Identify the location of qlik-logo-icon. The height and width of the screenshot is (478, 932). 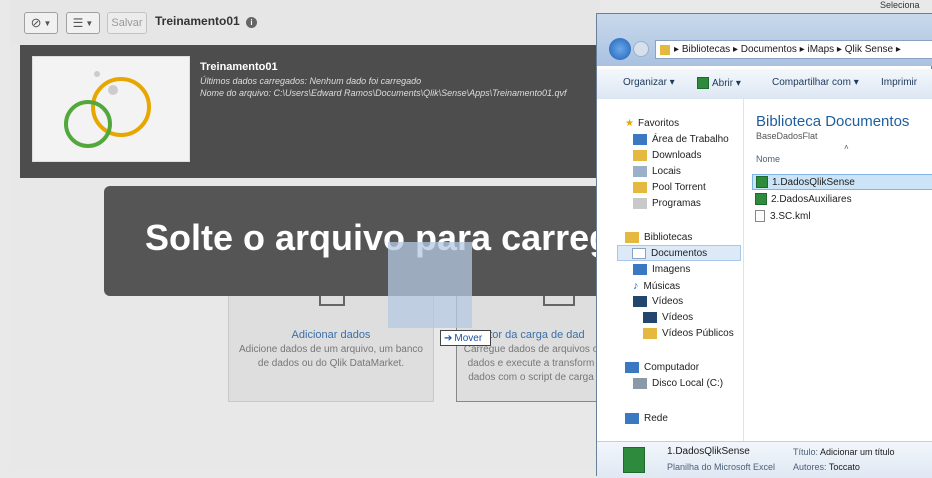
(107, 109).